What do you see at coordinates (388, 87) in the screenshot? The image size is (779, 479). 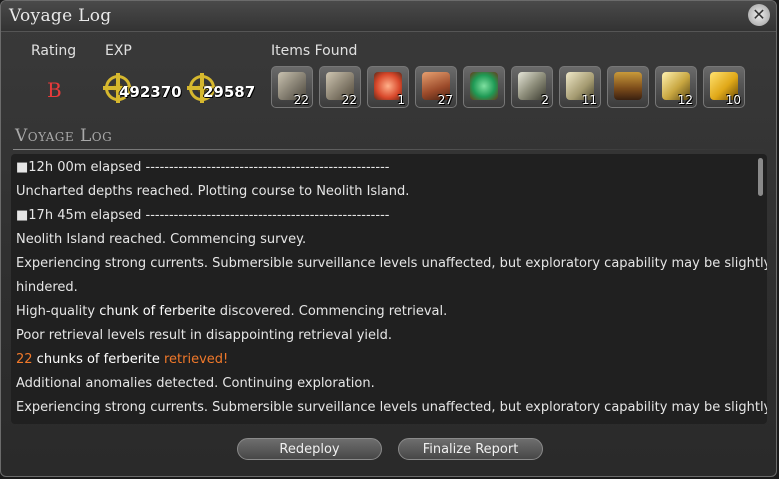 I see `item-slot: 1` at bounding box center [388, 87].